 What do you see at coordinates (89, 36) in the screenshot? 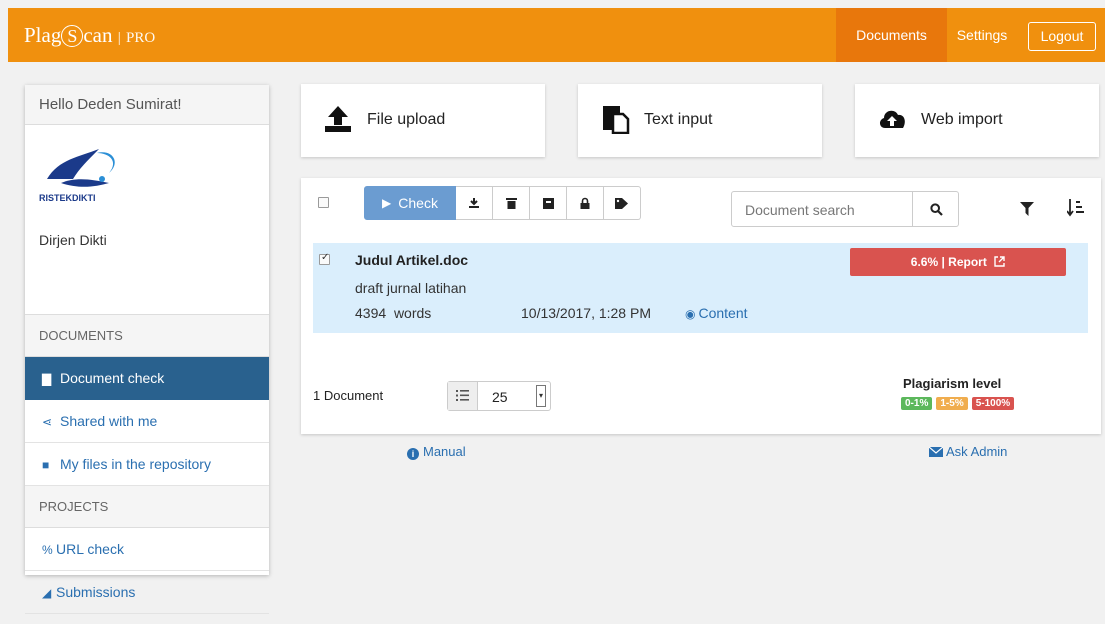
I see `app-logo: Plag Scan | PRO` at bounding box center [89, 36].